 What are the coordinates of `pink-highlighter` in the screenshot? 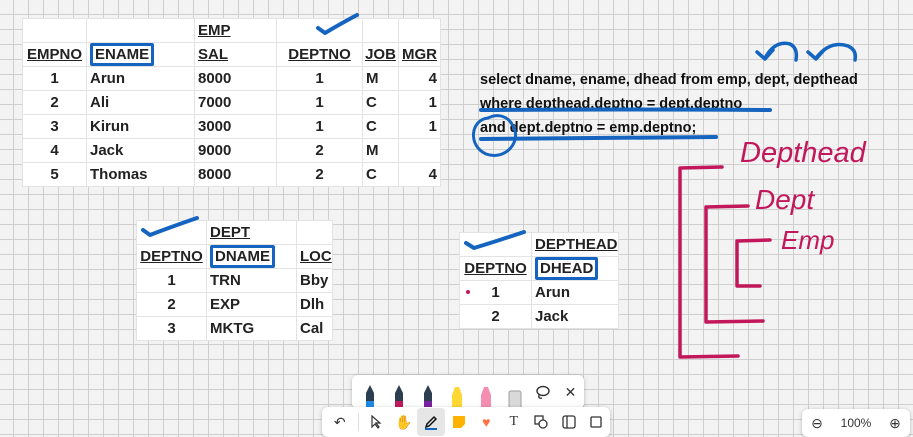 It's located at (486, 392).